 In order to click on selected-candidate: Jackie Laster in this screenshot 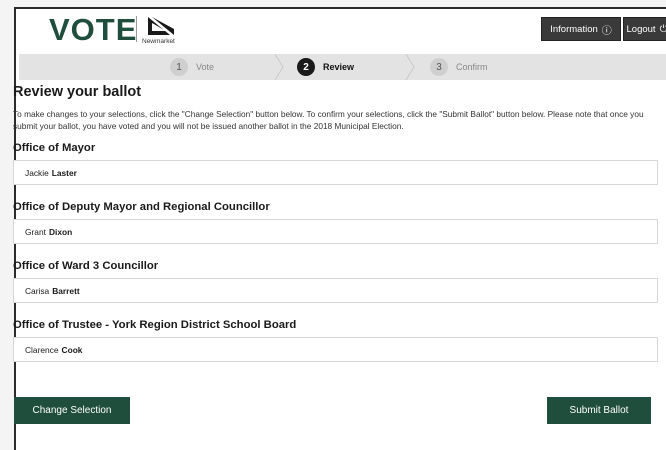, I will do `click(335, 172)`.